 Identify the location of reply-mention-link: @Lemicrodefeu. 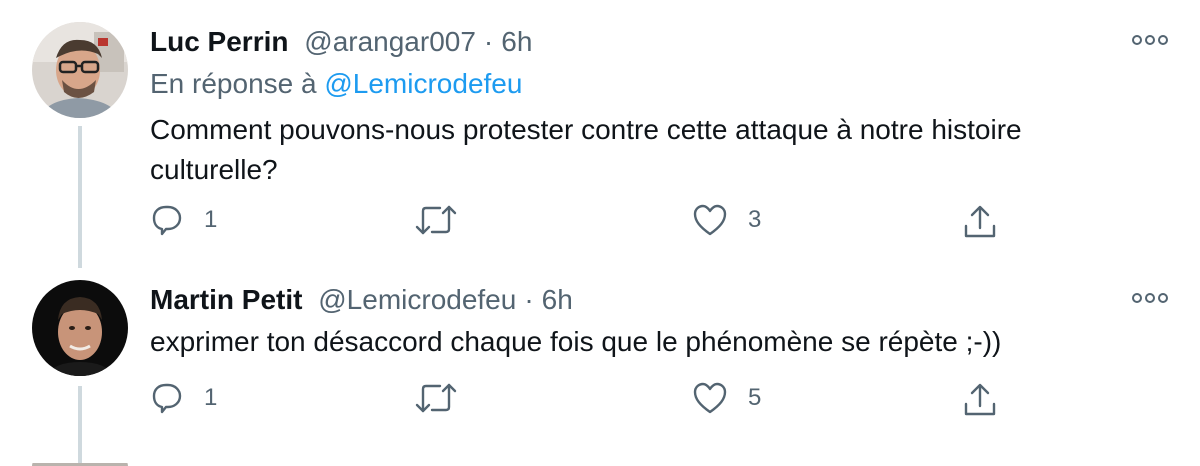
(423, 83).